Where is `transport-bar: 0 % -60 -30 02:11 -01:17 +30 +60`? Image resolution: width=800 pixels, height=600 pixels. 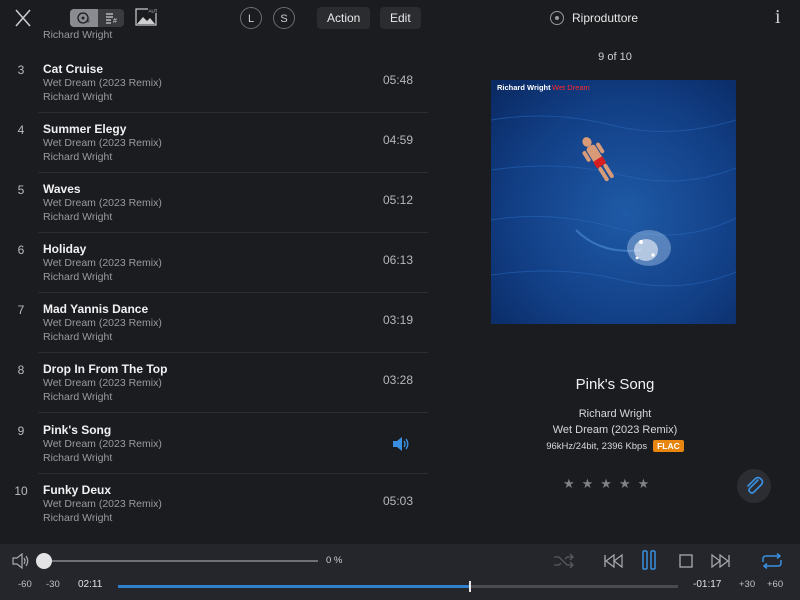 transport-bar: 0 % -60 -30 02:11 -01:17 +30 +60 is located at coordinates (400, 572).